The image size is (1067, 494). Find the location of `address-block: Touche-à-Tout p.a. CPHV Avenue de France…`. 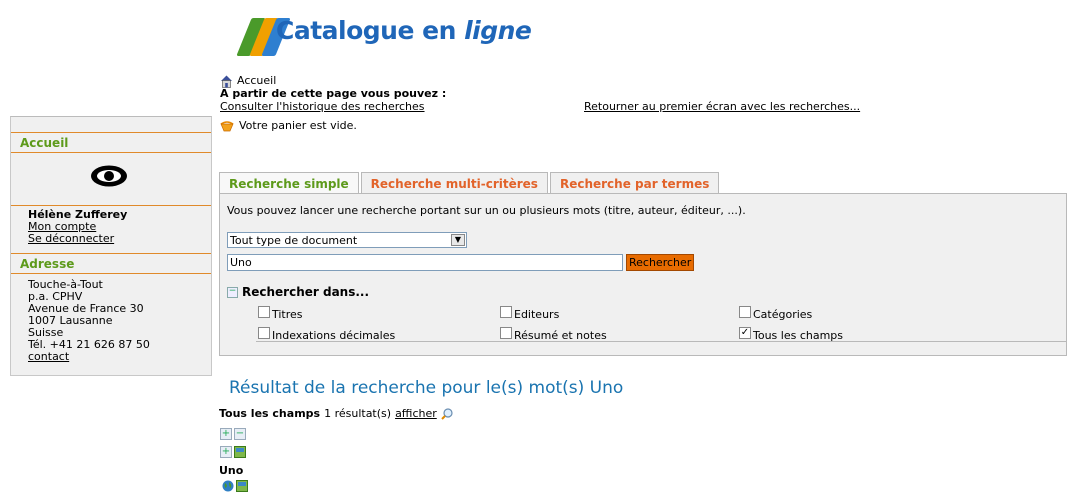

address-block: Touche-à-Tout p.a. CPHV Avenue de France… is located at coordinates (111, 324).